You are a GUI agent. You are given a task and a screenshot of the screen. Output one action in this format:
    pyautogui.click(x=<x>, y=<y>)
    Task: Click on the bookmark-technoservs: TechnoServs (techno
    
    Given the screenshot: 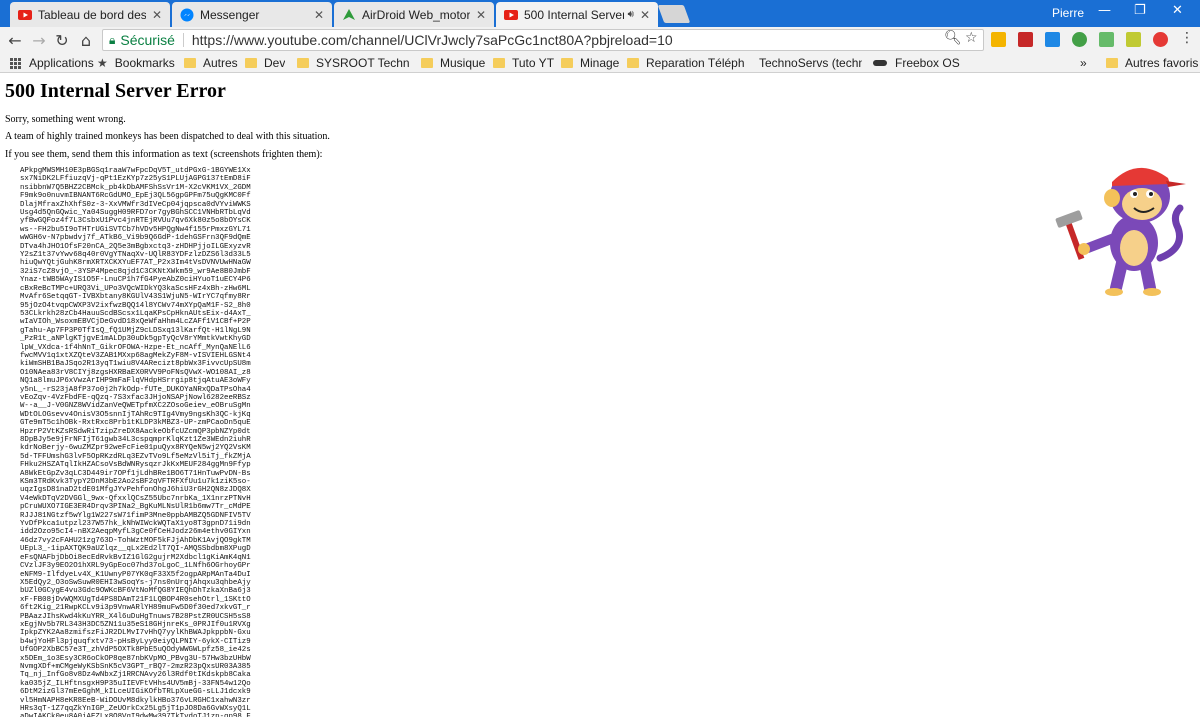 What is the action you would take?
    pyautogui.click(x=807, y=63)
    